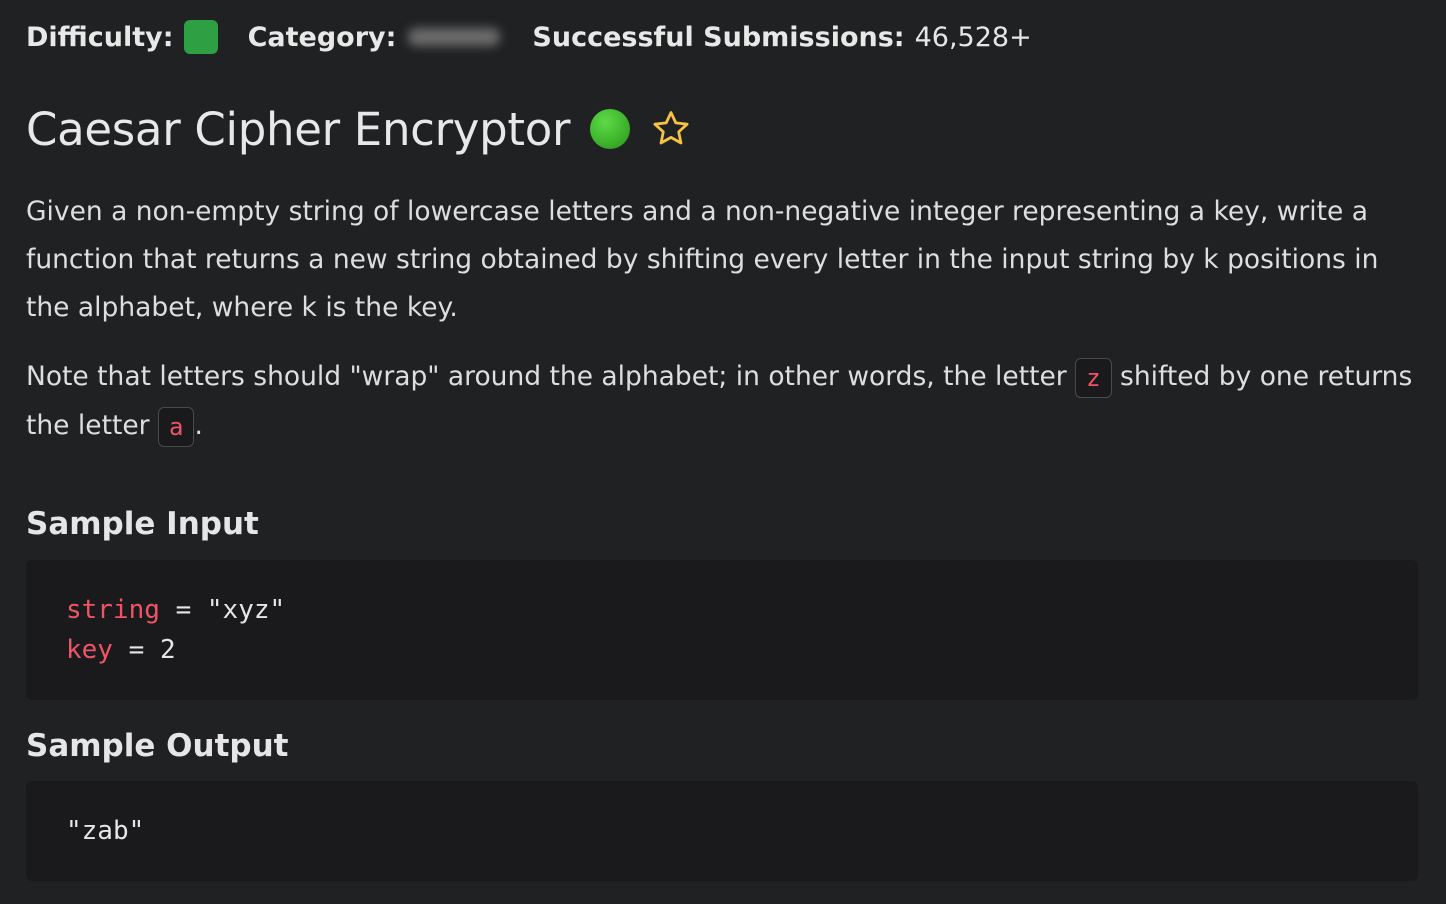  Describe the element at coordinates (142, 524) in the screenshot. I see `sample-input-heading: Sample Input` at that location.